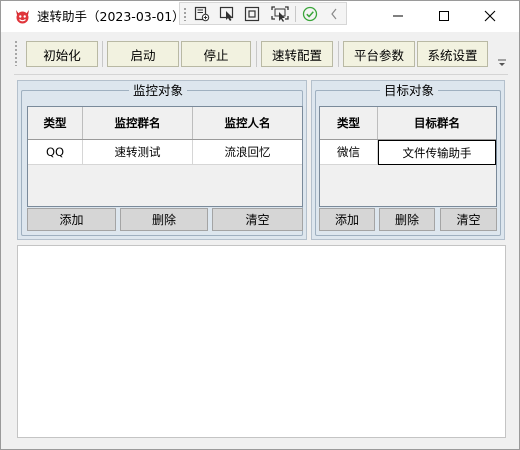  I want to click on target-group-title: 目标对象, so click(409, 90).